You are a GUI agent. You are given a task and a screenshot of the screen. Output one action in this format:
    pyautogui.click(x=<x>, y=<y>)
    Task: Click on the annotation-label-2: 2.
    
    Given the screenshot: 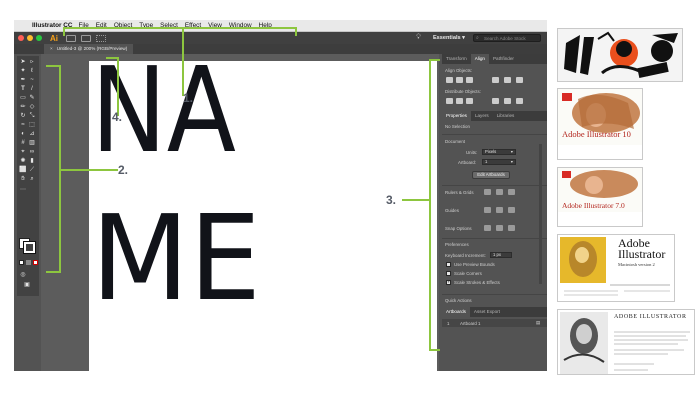 What is the action you would take?
    pyautogui.click(x=123, y=170)
    